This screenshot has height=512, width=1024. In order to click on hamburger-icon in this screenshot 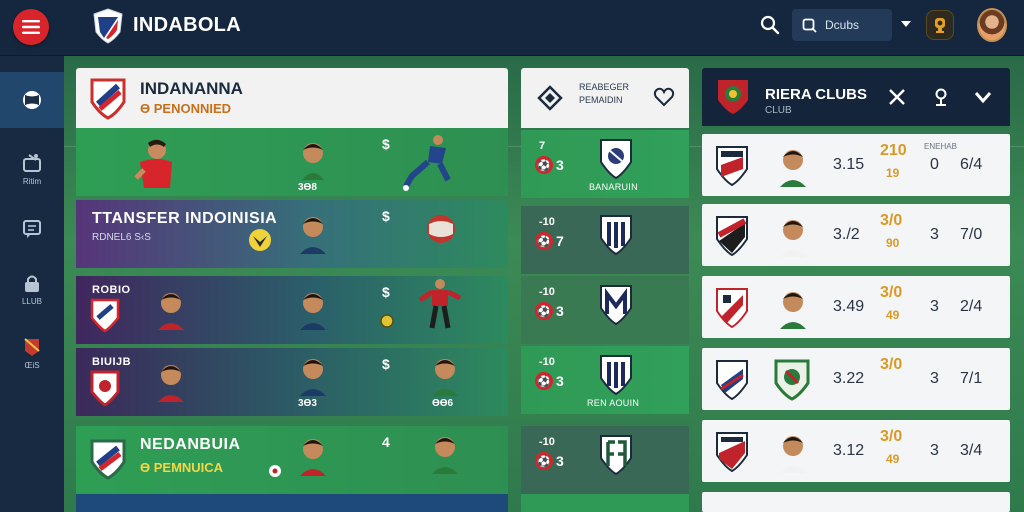, I will do `click(31, 27)`.